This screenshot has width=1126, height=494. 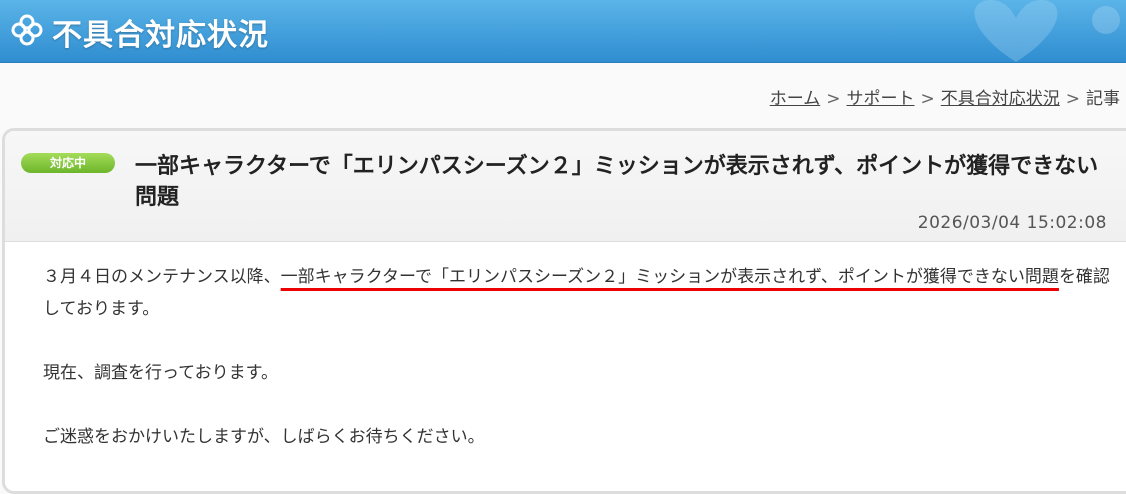 I want to click on breadcrumb-link-bug-status: 不具合対応状況, so click(x=1000, y=99).